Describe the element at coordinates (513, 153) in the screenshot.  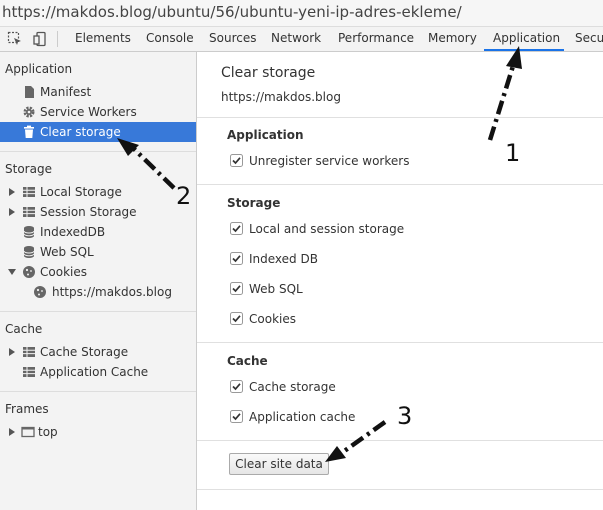
I see `annotation-label-1: 1` at that location.